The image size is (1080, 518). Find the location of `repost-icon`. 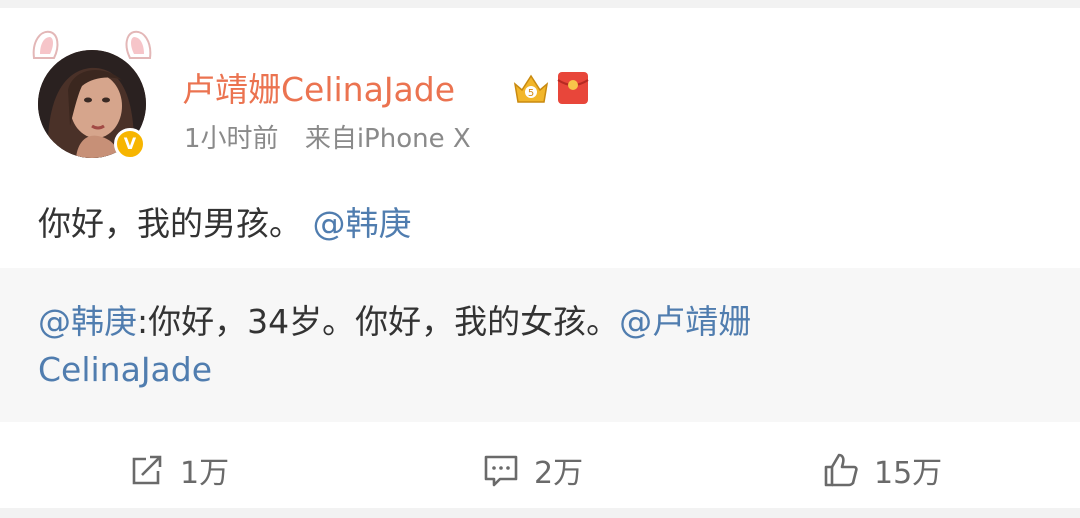

repost-icon is located at coordinates (147, 470).